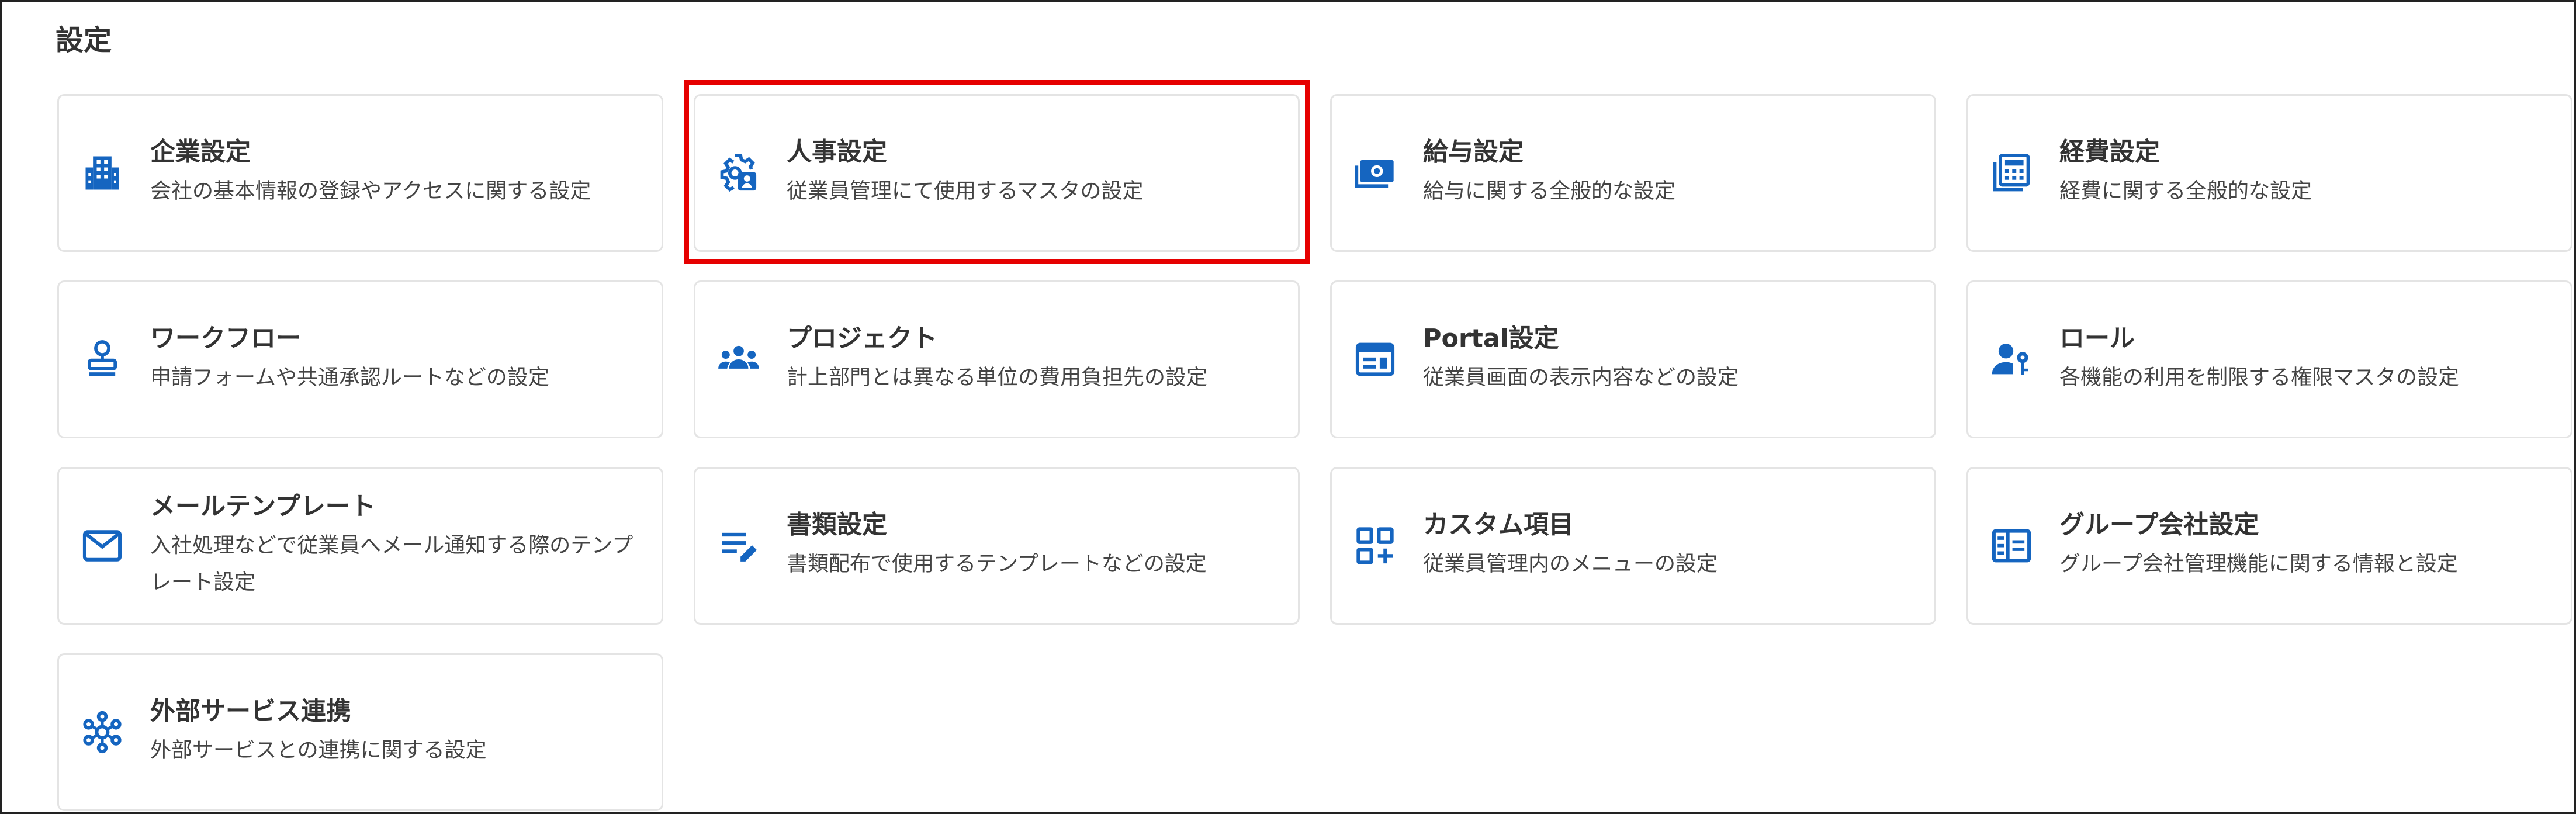  I want to click on card-title: ワークフロー, so click(226, 339).